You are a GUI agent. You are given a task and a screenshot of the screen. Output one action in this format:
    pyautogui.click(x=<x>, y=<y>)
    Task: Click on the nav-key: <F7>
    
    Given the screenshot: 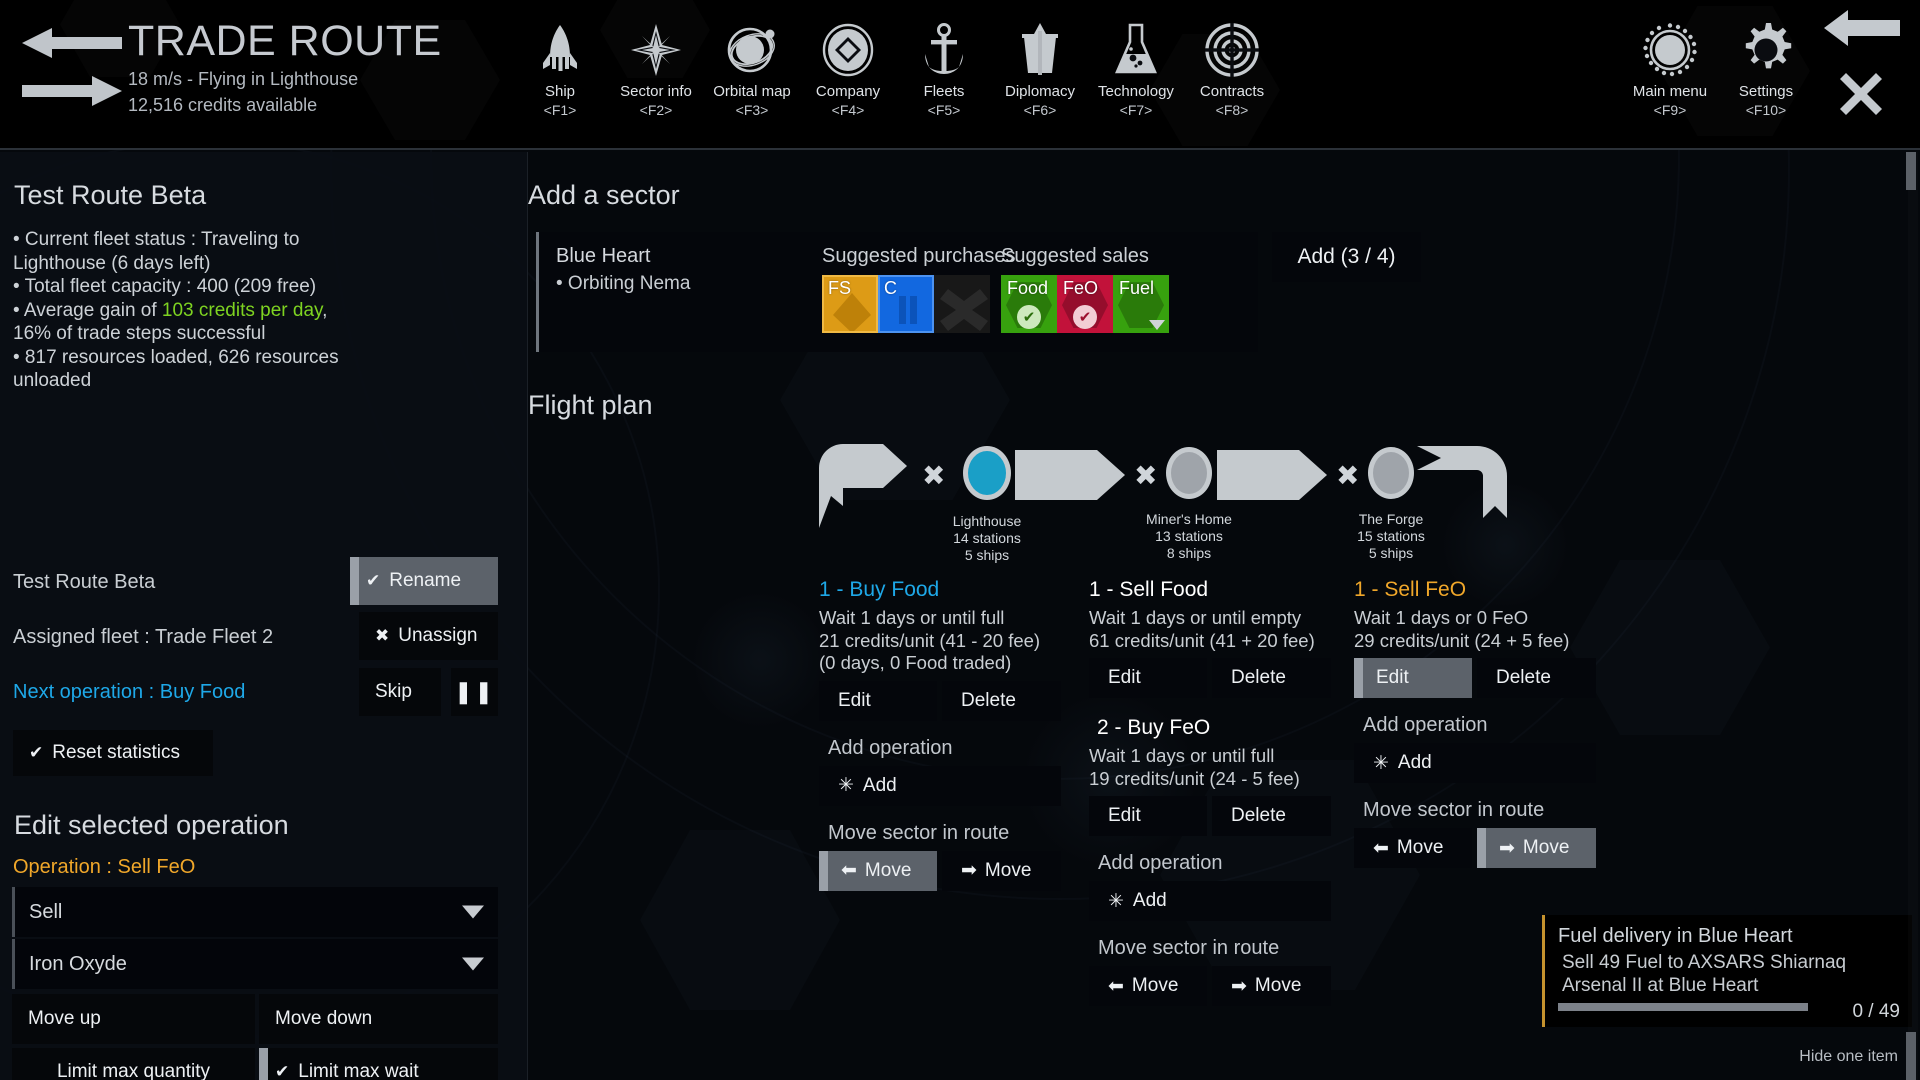 What is the action you would take?
    pyautogui.click(x=1136, y=110)
    